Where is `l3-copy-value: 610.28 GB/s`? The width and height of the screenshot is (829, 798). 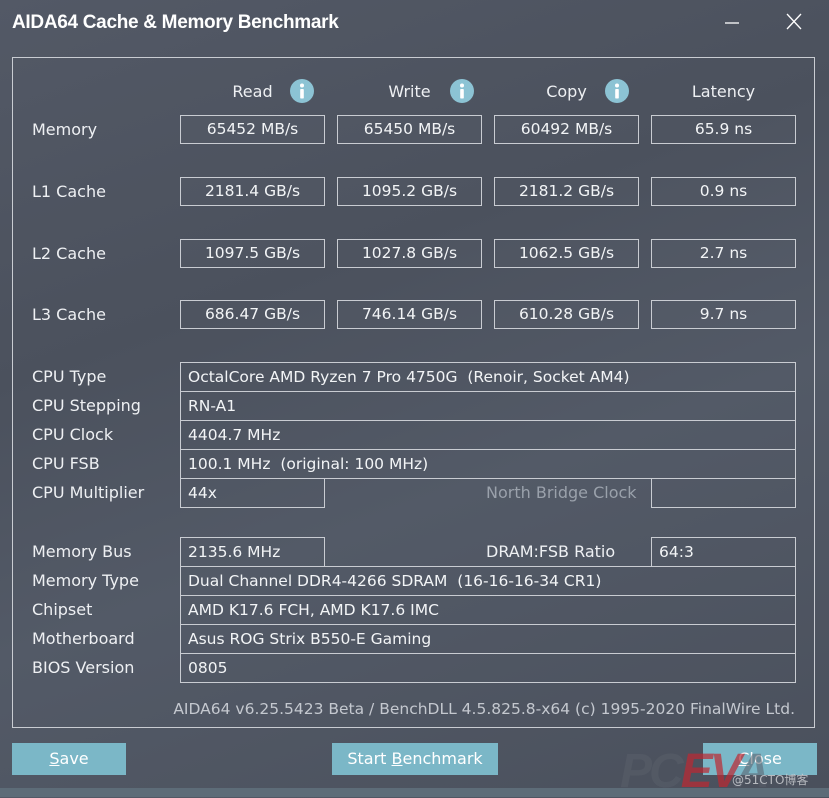
l3-copy-value: 610.28 GB/s is located at coordinates (566, 314).